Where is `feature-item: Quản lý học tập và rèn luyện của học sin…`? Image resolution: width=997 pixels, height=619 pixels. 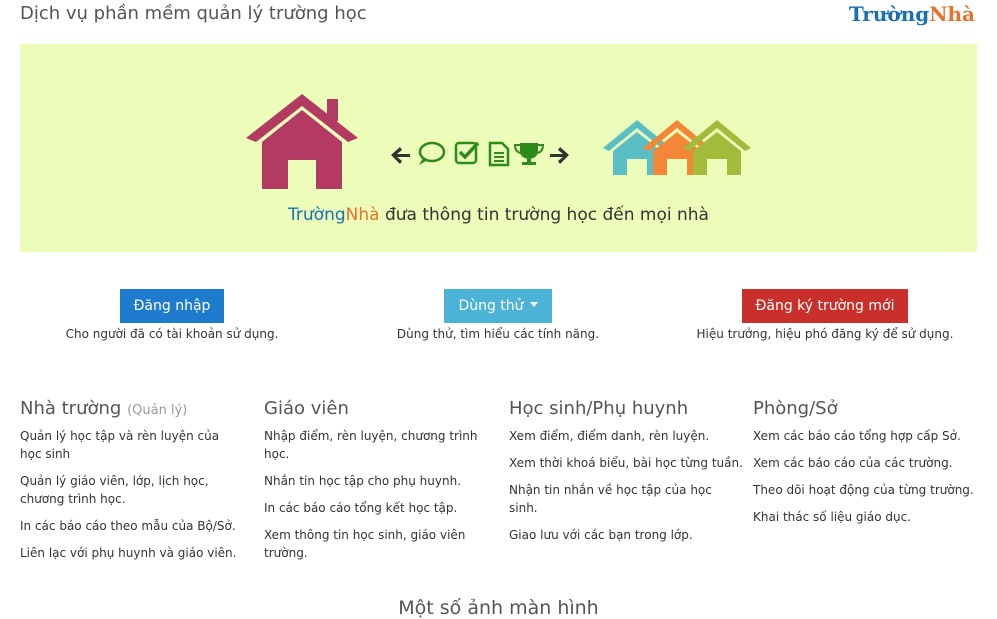
feature-item: Quản lý học tập và rèn luyện của học sin… is located at coordinates (120, 445).